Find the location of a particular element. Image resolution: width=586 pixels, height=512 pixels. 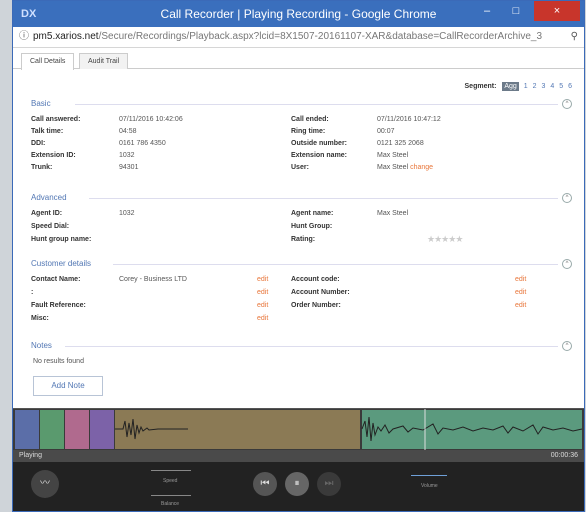

next-icon: ⏭ is located at coordinates (329, 484).